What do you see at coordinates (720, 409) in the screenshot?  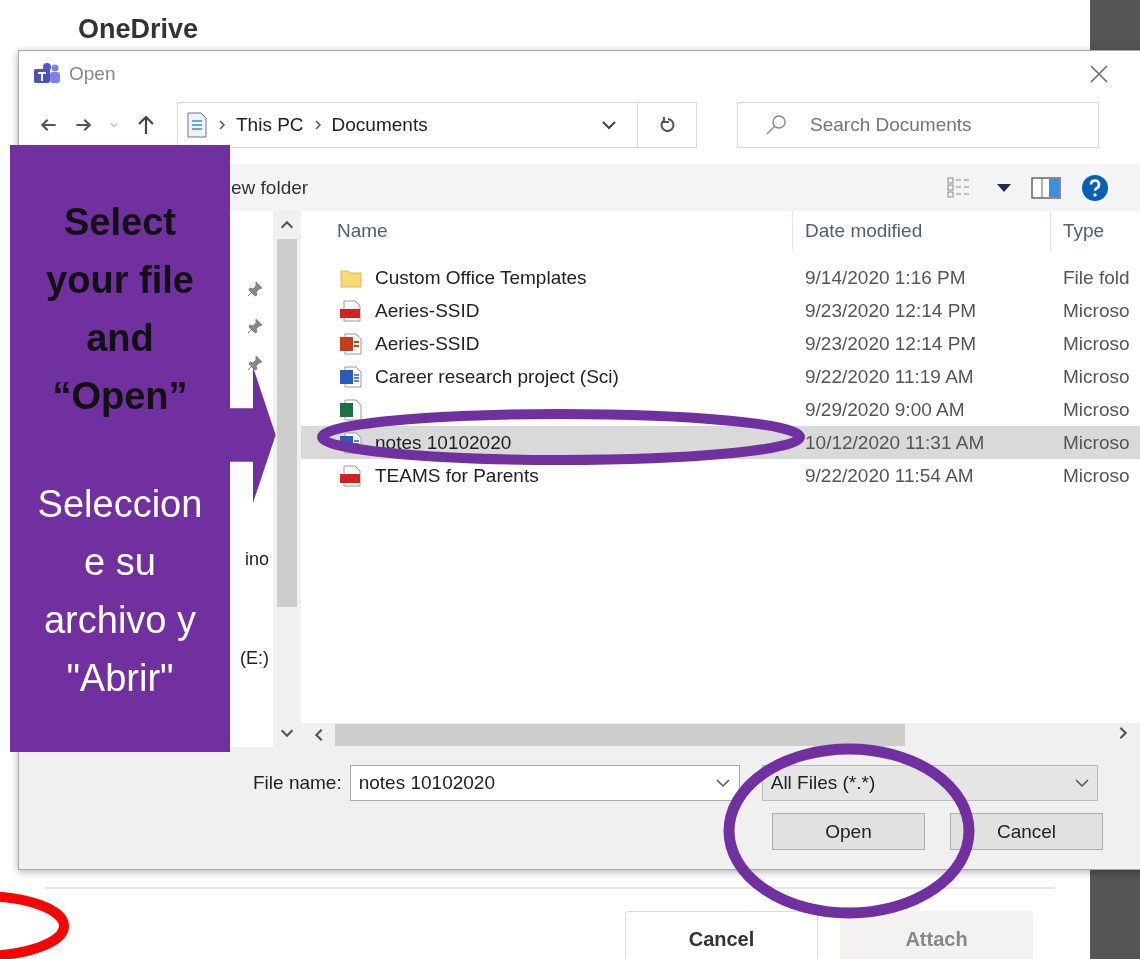 I see `file-row: 9/29/2020 9:00 AM Microso` at bounding box center [720, 409].